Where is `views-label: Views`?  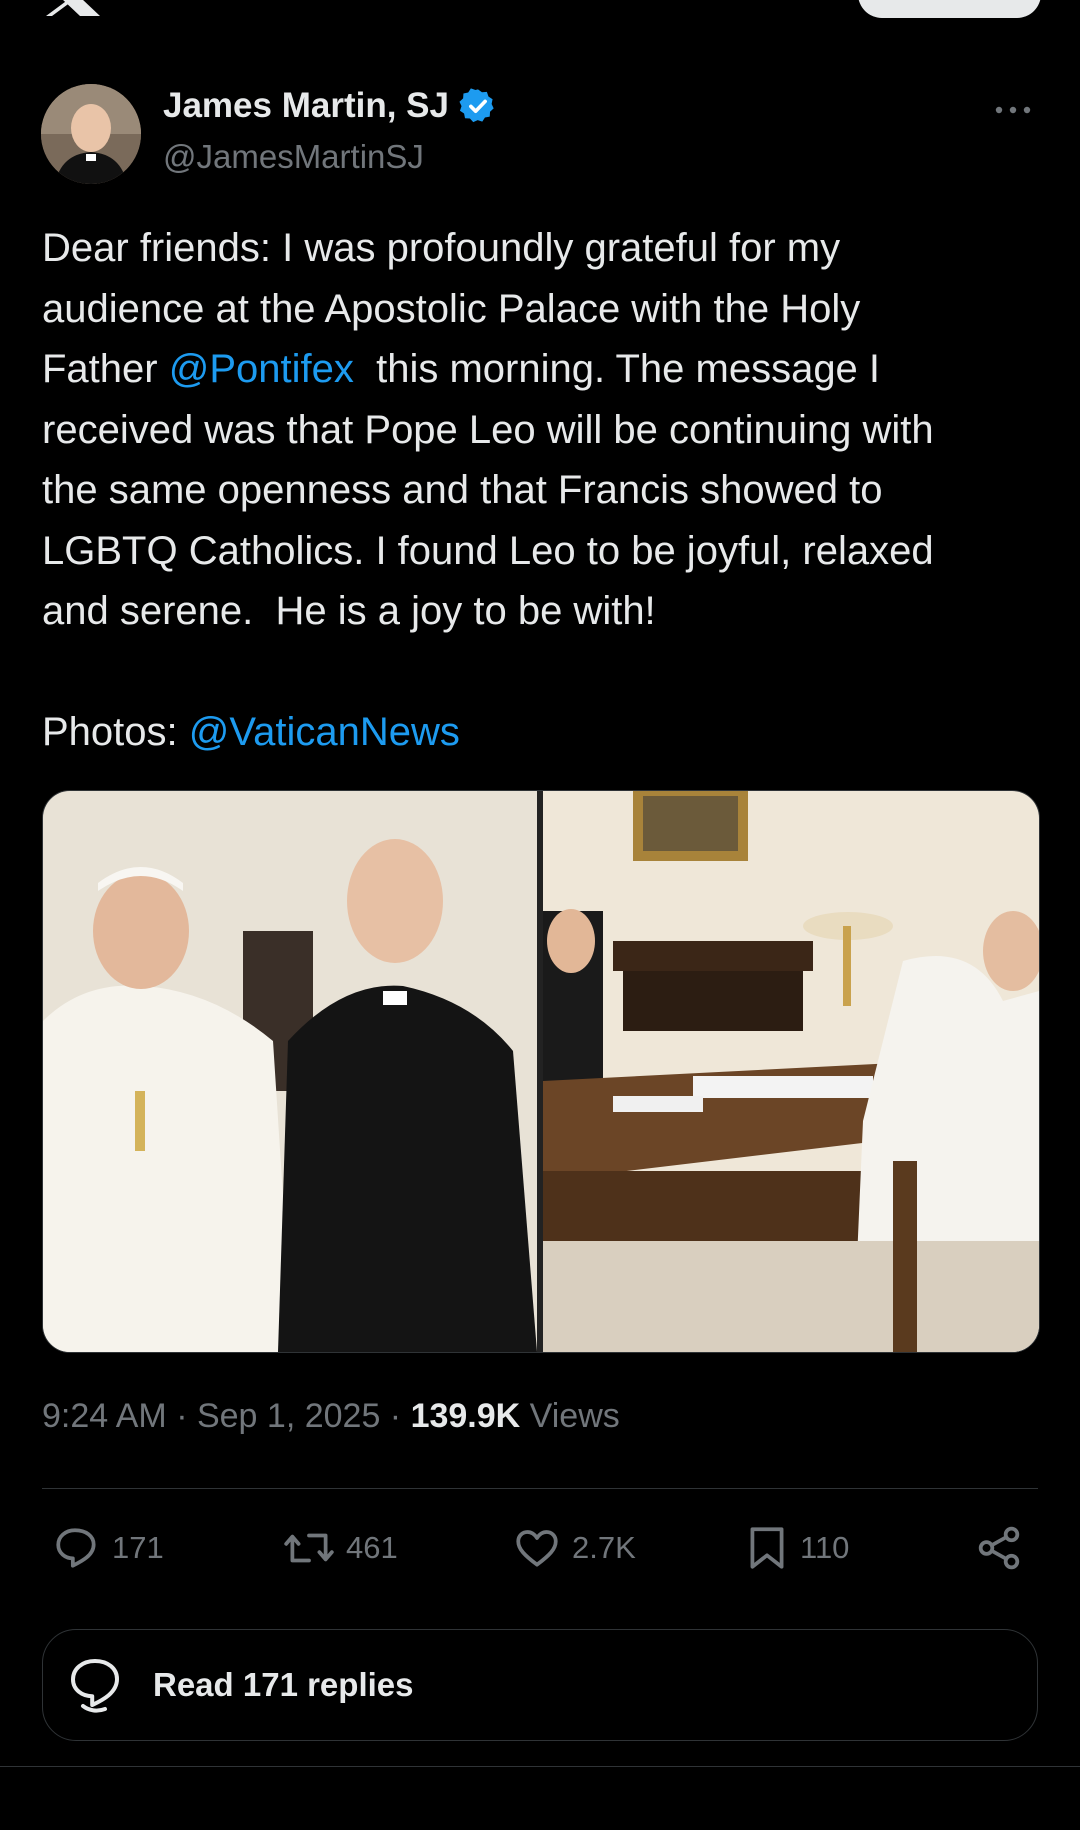 views-label: Views is located at coordinates (570, 1416).